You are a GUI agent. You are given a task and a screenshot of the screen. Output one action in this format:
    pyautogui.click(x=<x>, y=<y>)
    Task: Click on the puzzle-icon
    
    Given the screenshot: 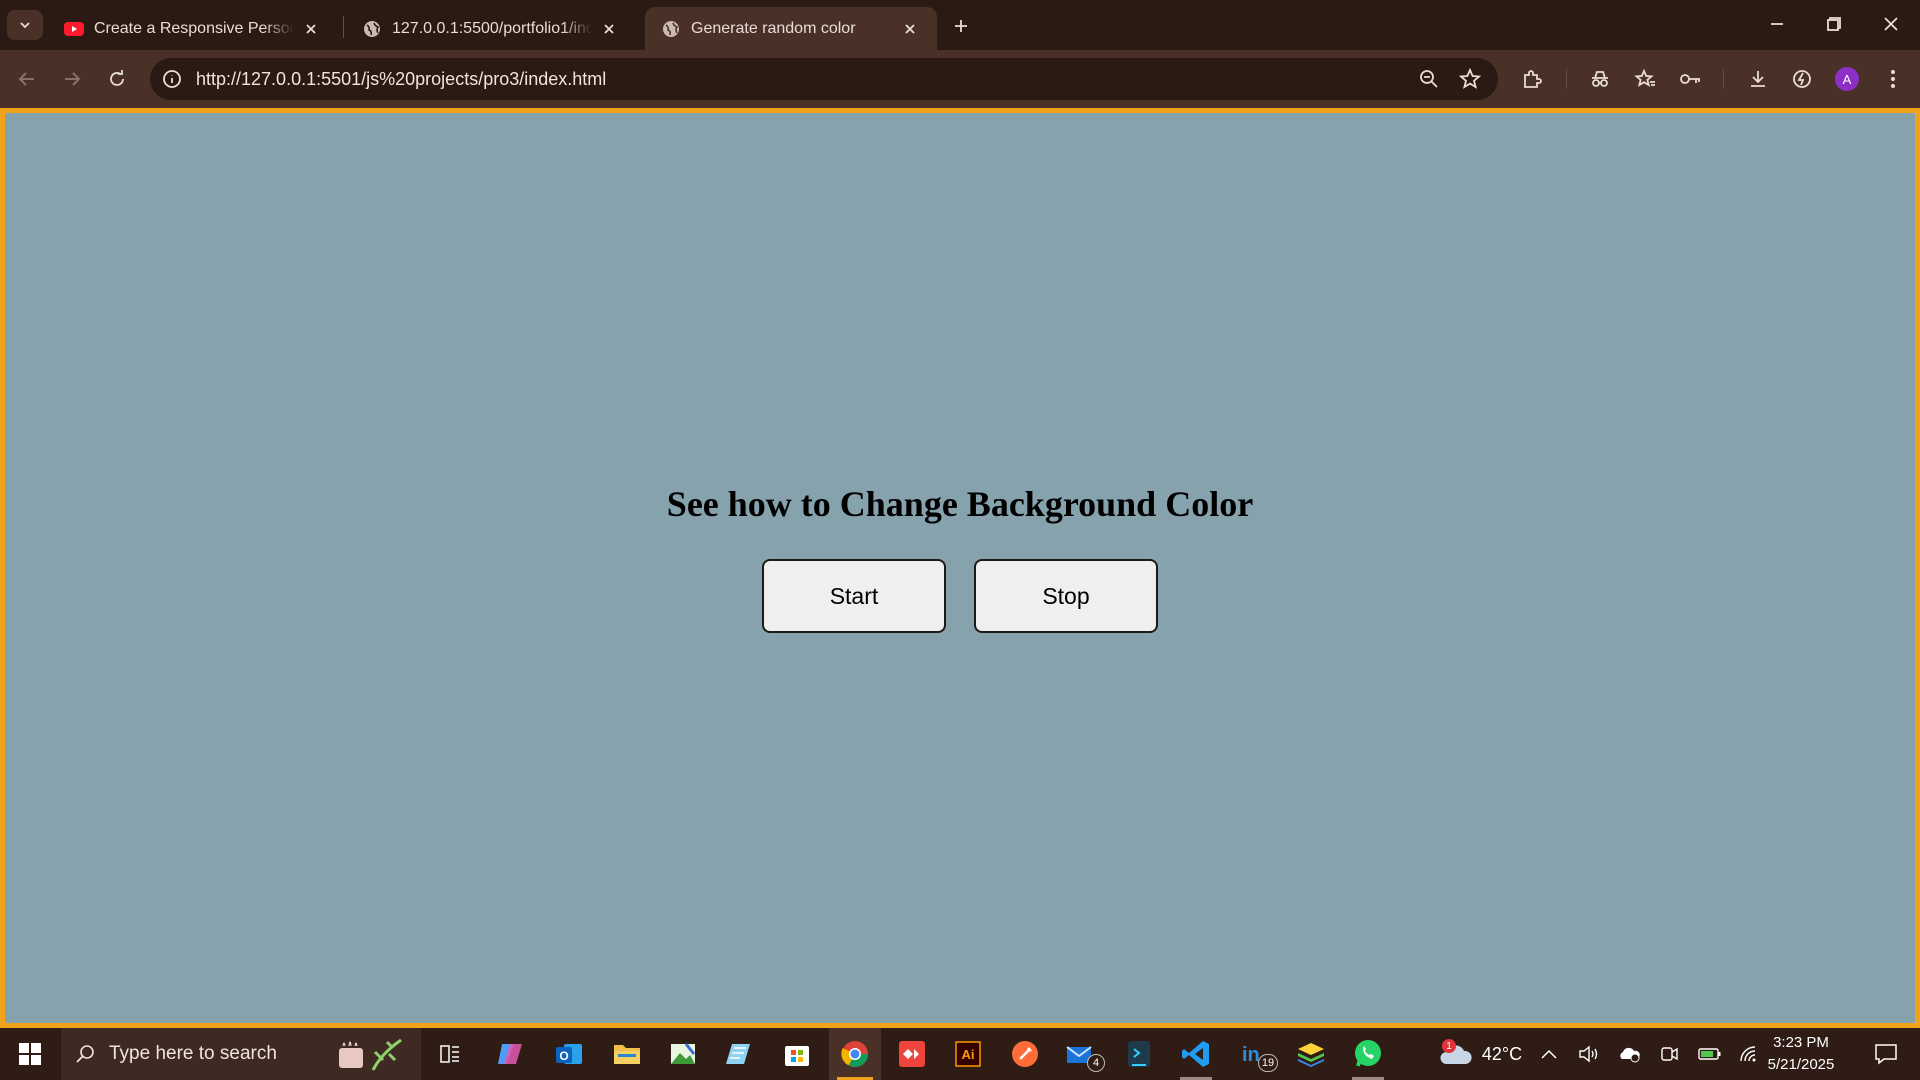 What is the action you would take?
    pyautogui.click(x=1533, y=79)
    